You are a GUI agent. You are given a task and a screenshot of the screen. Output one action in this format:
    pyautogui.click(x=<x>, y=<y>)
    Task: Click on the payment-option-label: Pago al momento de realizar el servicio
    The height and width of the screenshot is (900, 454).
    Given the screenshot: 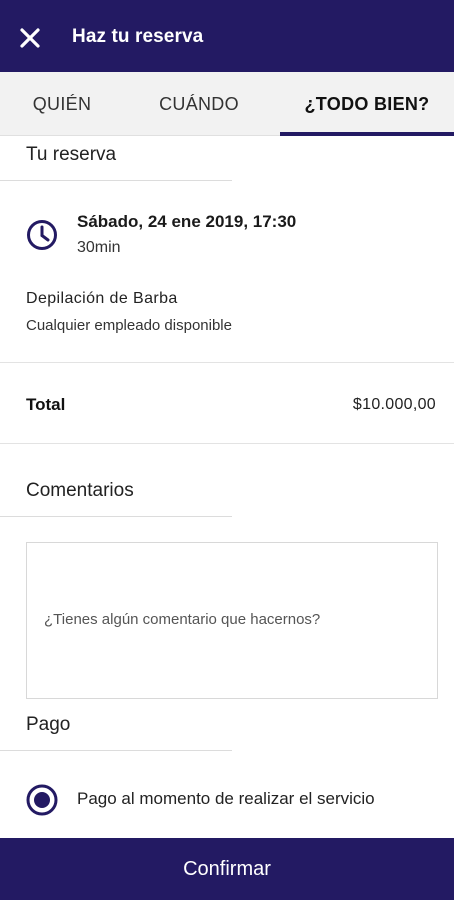 What is the action you would take?
    pyautogui.click(x=226, y=799)
    